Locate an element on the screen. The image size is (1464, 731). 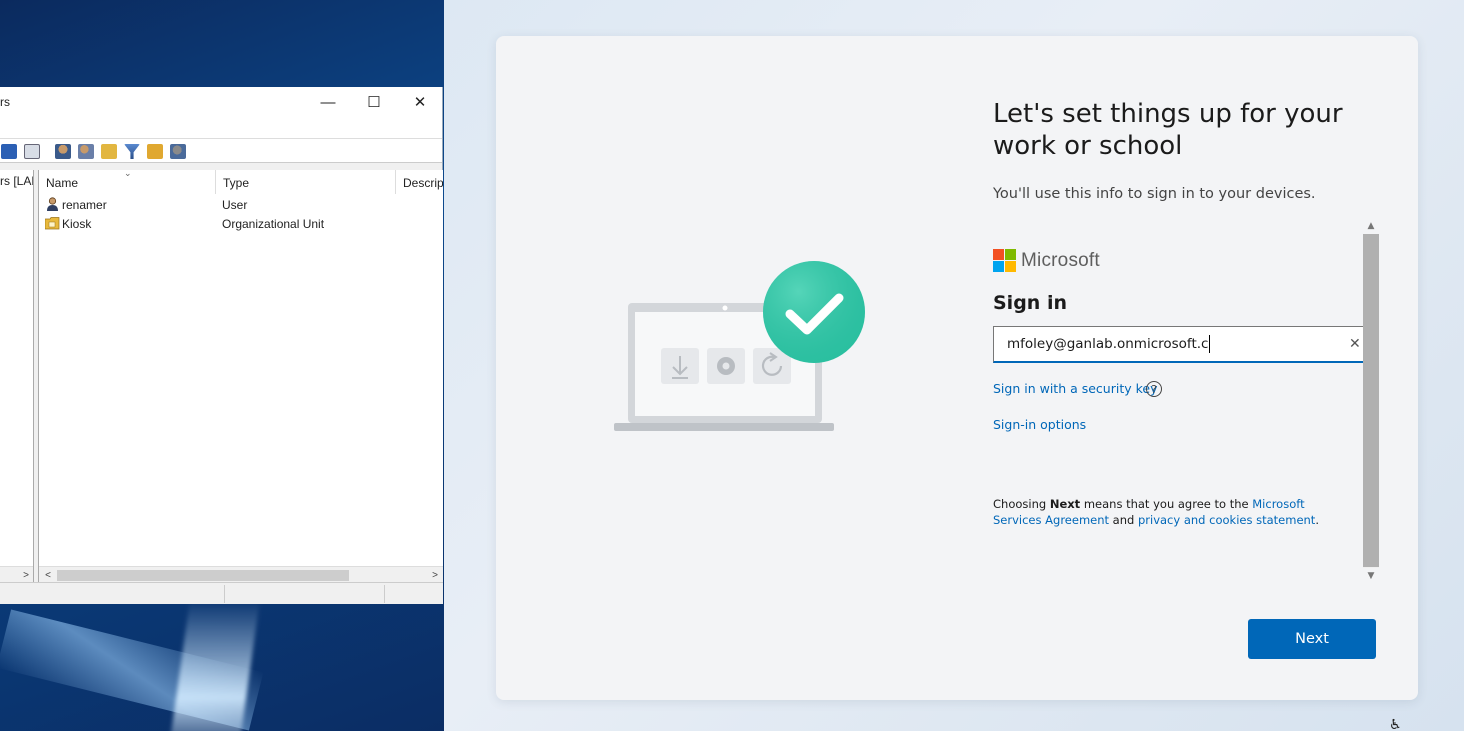
column-header-description-label: Descript is located at coordinates (423, 183).